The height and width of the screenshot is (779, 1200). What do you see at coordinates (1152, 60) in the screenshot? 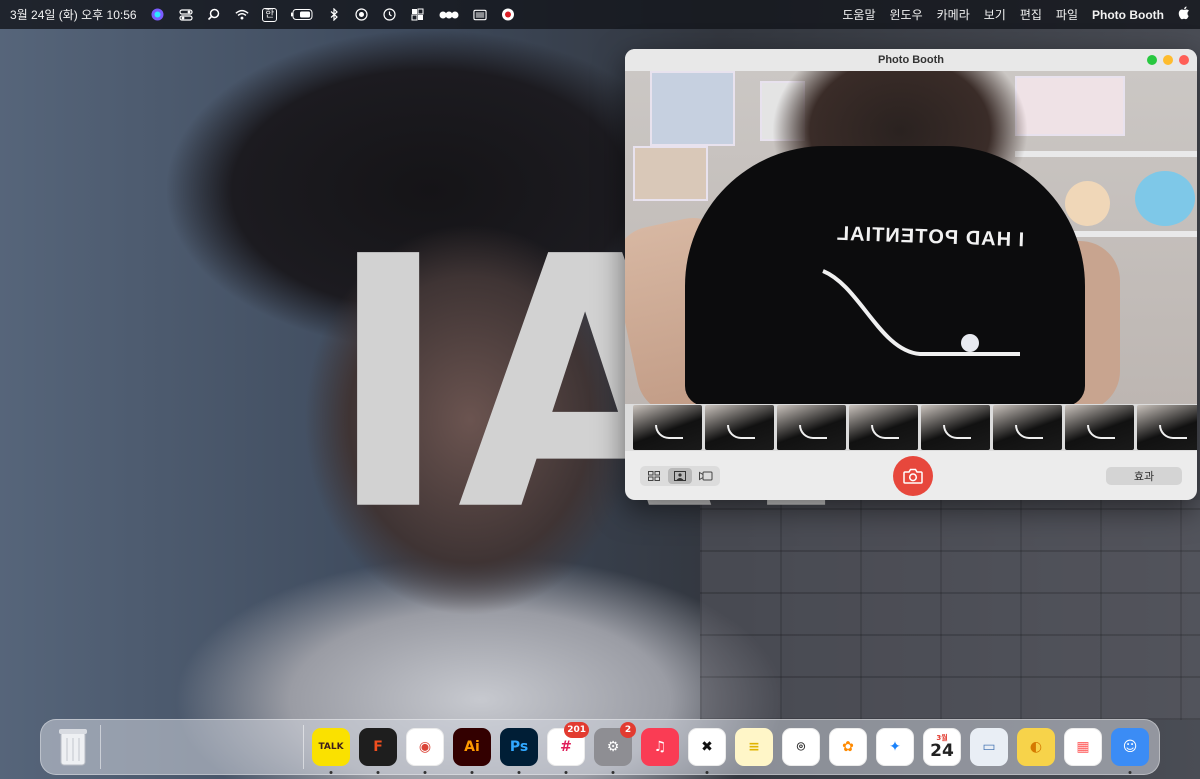
I see `zoom-button` at bounding box center [1152, 60].